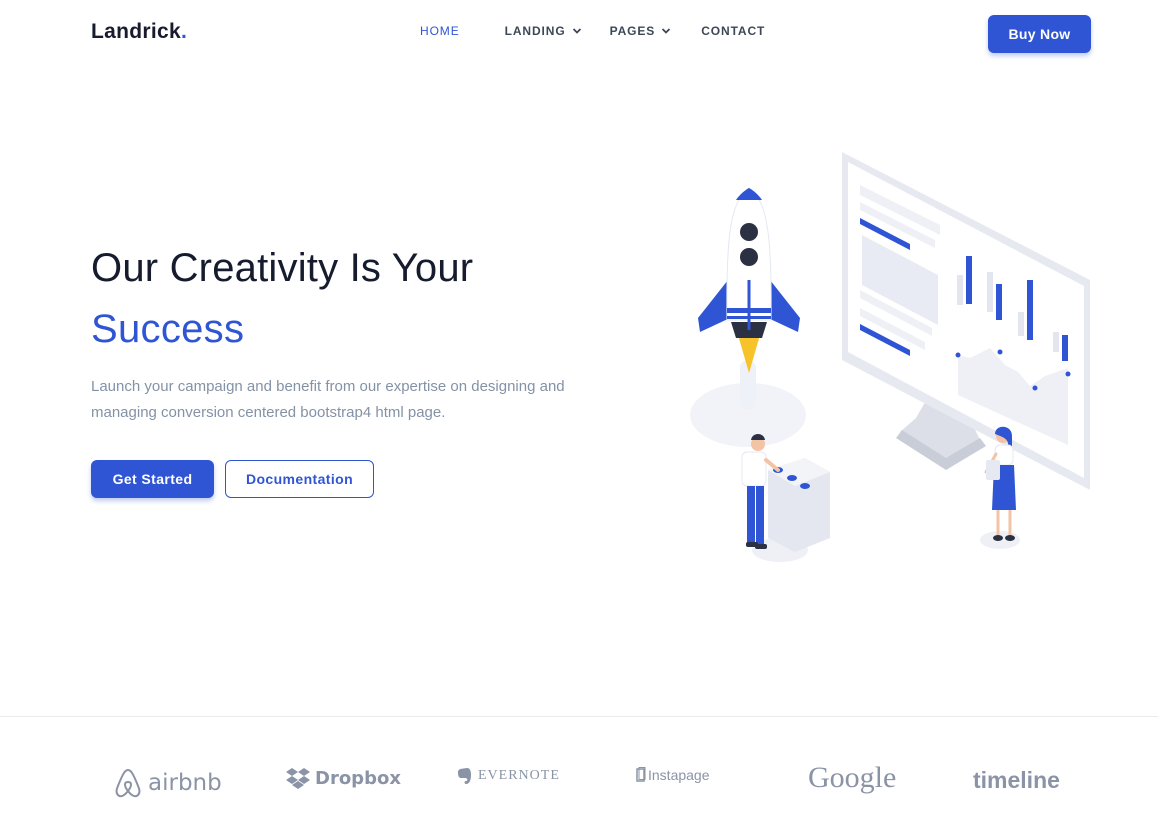  Describe the element at coordinates (1039, 34) in the screenshot. I see `buy-now-button: Buy Now` at that location.